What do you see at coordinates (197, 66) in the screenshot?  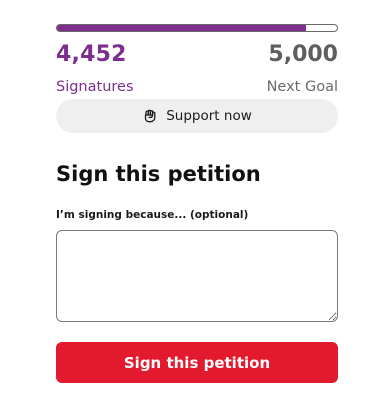 I see `signature-counts: 4,452 Signatures 5,000 Next Goal` at bounding box center [197, 66].